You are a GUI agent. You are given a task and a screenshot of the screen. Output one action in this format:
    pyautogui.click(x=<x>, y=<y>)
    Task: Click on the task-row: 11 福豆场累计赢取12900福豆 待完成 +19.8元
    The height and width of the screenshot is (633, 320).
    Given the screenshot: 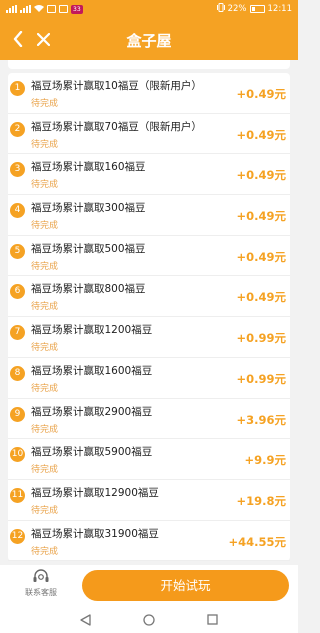 What is the action you would take?
    pyautogui.click(x=149, y=500)
    